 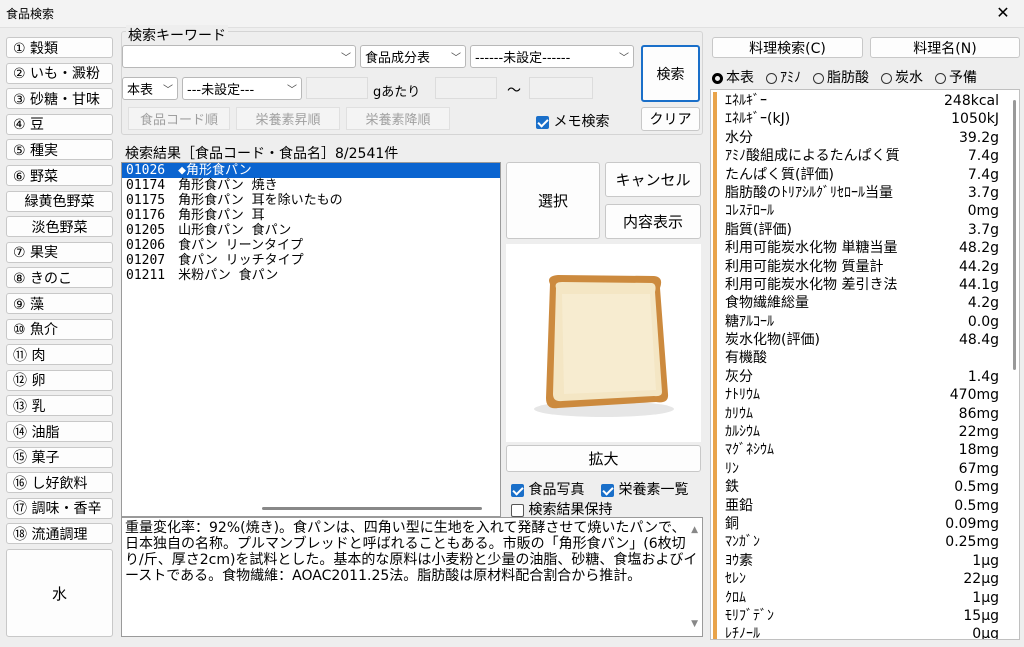 What do you see at coordinates (983, 376) in the screenshot?
I see `nutrient-value: 1.4g` at bounding box center [983, 376].